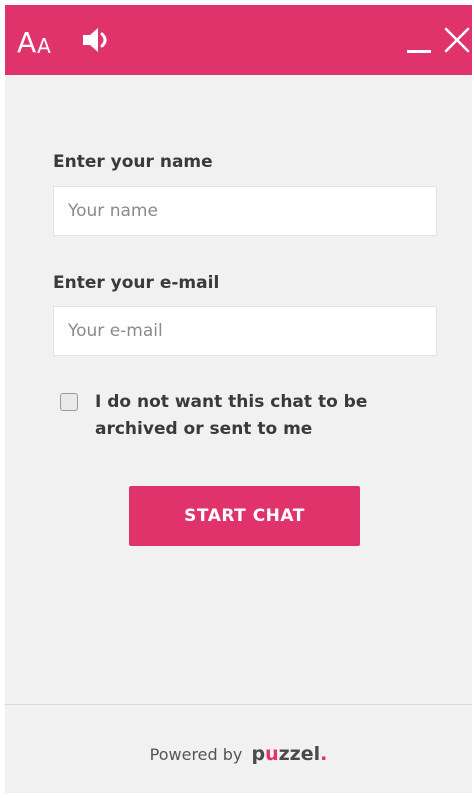 This screenshot has width=475, height=798. I want to click on minimize-icon, so click(419, 51).